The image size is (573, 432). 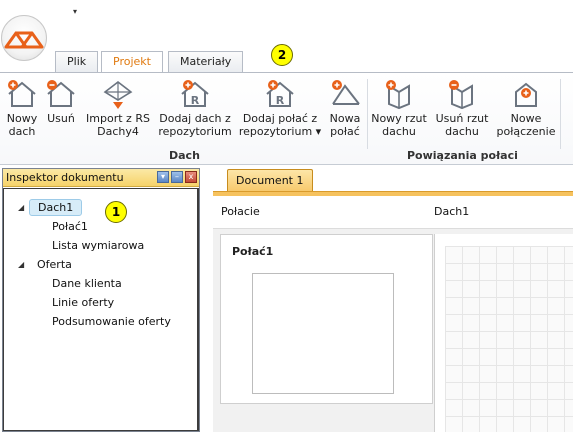 I want to click on new-roof-label: Nowy dach, so click(x=22, y=125).